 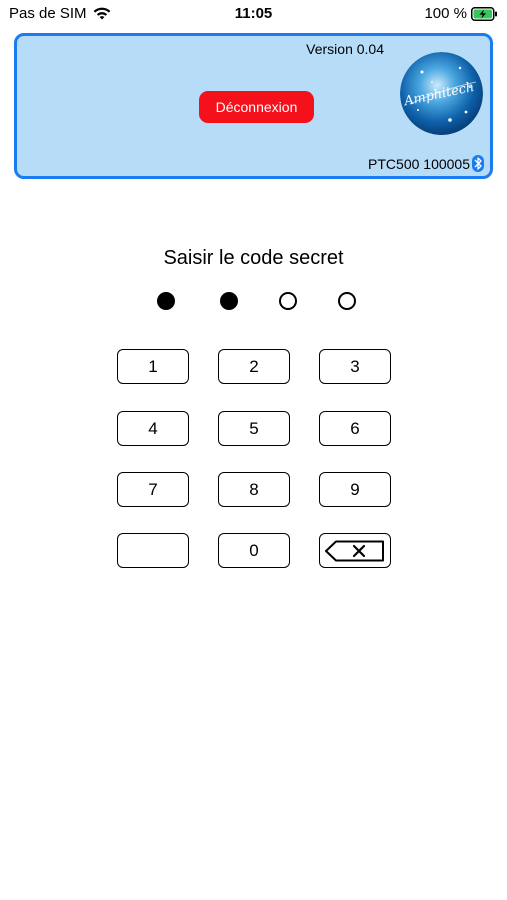 What do you see at coordinates (153, 489) in the screenshot?
I see `key-7: 7` at bounding box center [153, 489].